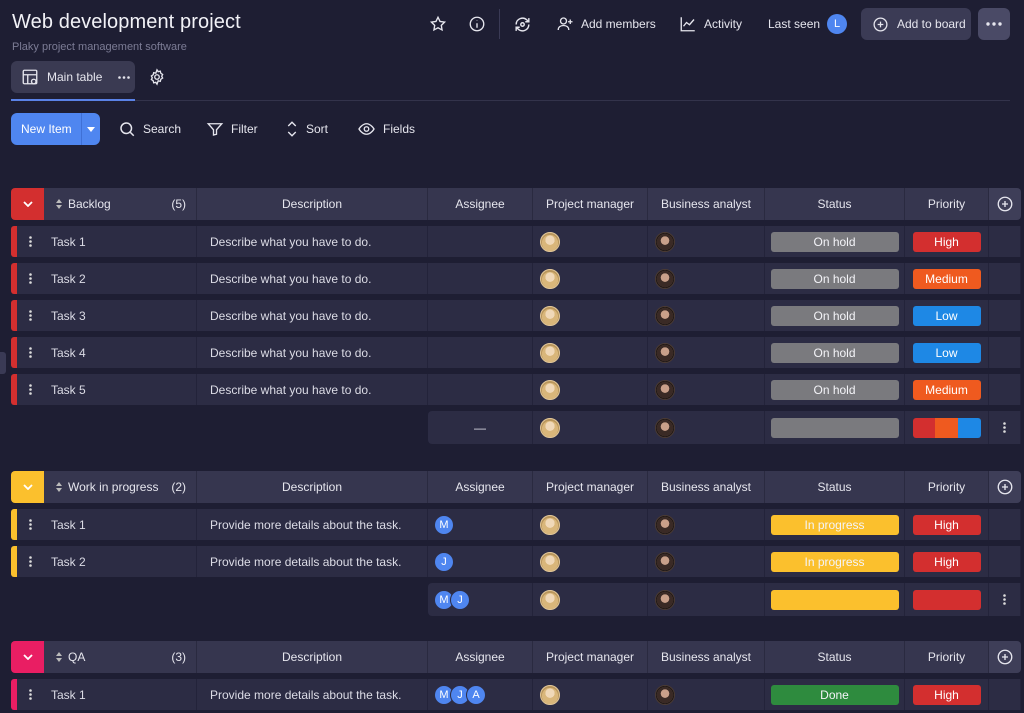 This screenshot has width=1024, height=713. What do you see at coordinates (480, 561) in the screenshot?
I see `assignee-cell: J` at bounding box center [480, 561].